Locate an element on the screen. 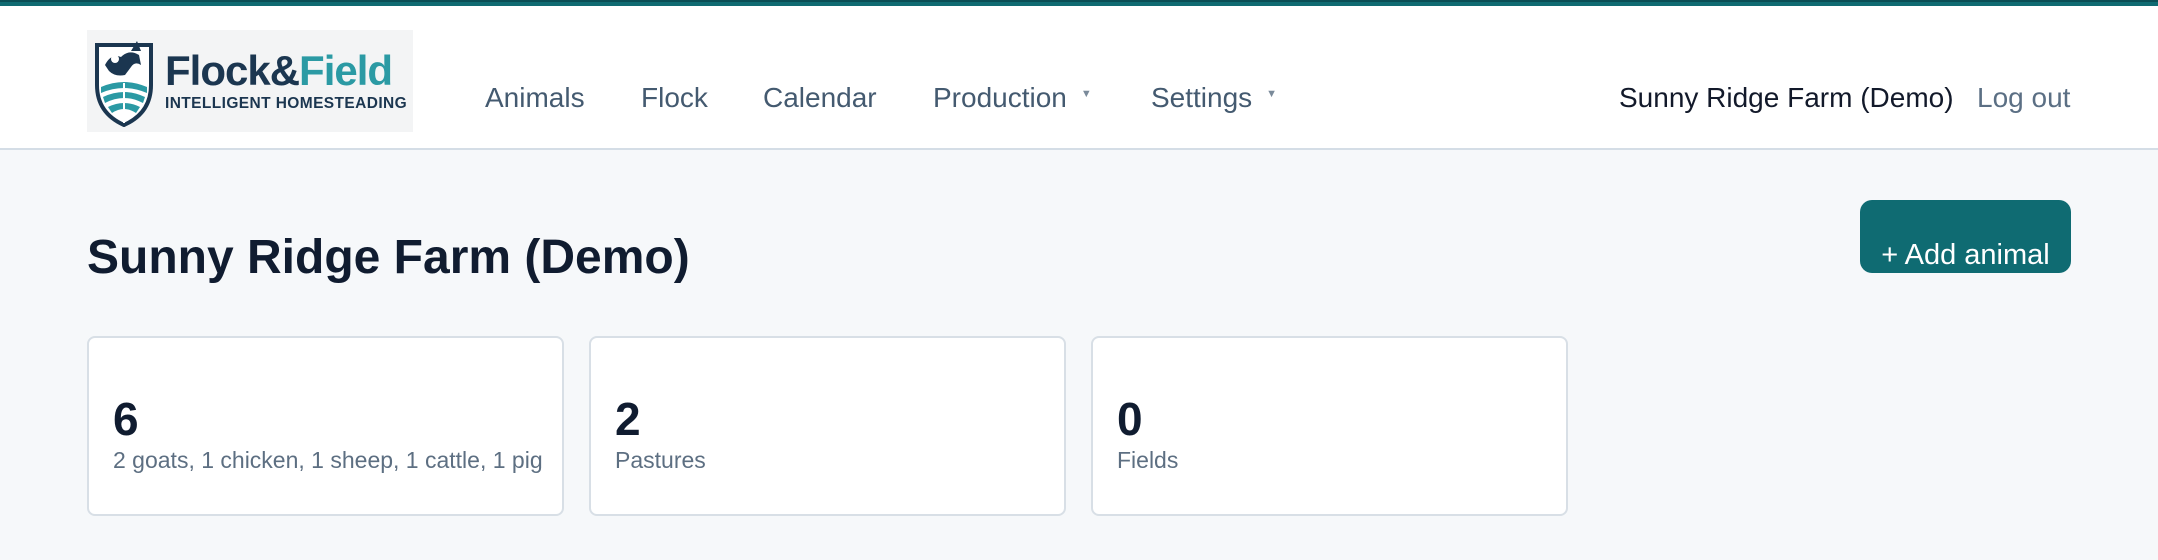  brand-tagline: INTELLIGENT HOMESTEADING is located at coordinates (286, 103).